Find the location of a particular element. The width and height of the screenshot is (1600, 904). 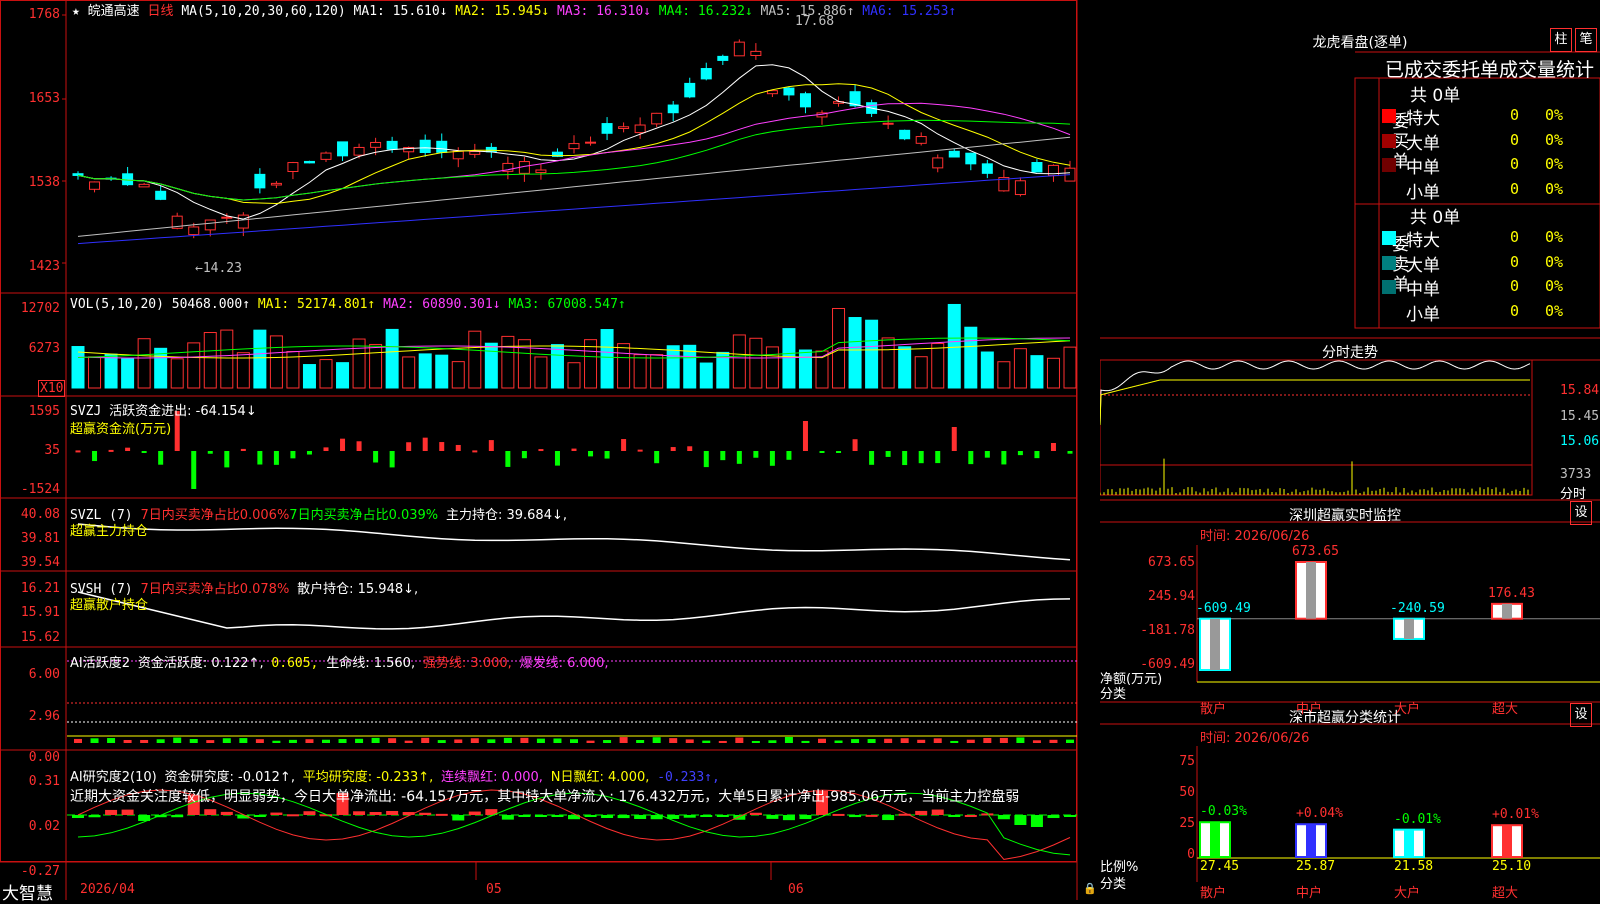

sz-classify-change: -0.03% is located at coordinates (1223, 812).